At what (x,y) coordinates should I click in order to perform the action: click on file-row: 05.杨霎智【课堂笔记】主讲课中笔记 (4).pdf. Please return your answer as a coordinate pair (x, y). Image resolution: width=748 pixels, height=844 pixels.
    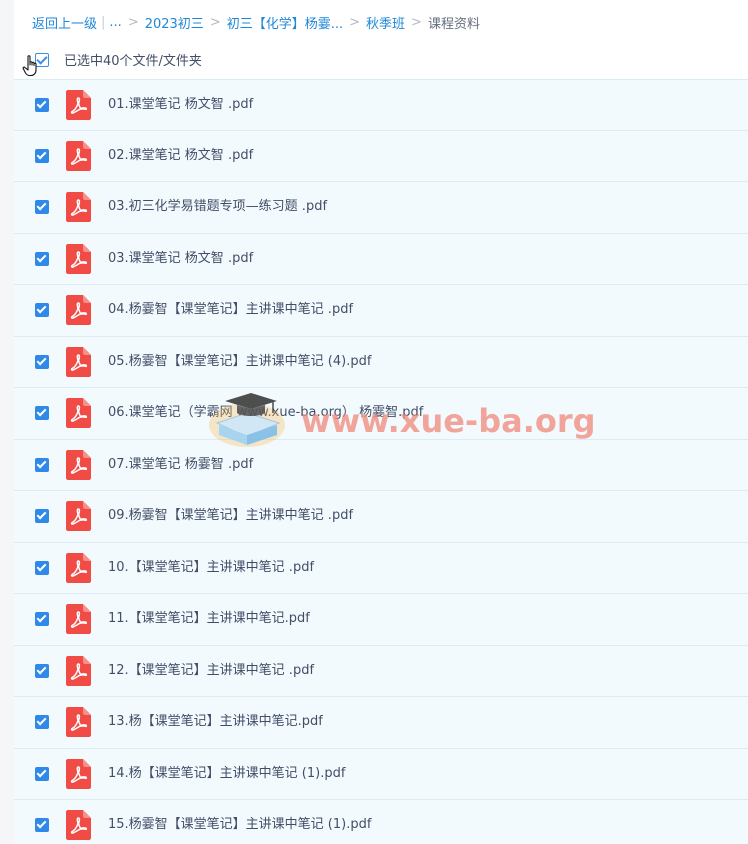
    Looking at the image, I should click on (381, 362).